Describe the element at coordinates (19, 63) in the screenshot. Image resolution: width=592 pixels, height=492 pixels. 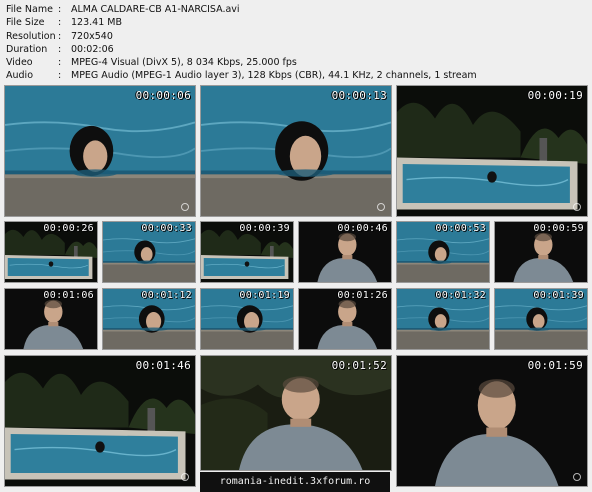
I see `video-label: Video` at that location.